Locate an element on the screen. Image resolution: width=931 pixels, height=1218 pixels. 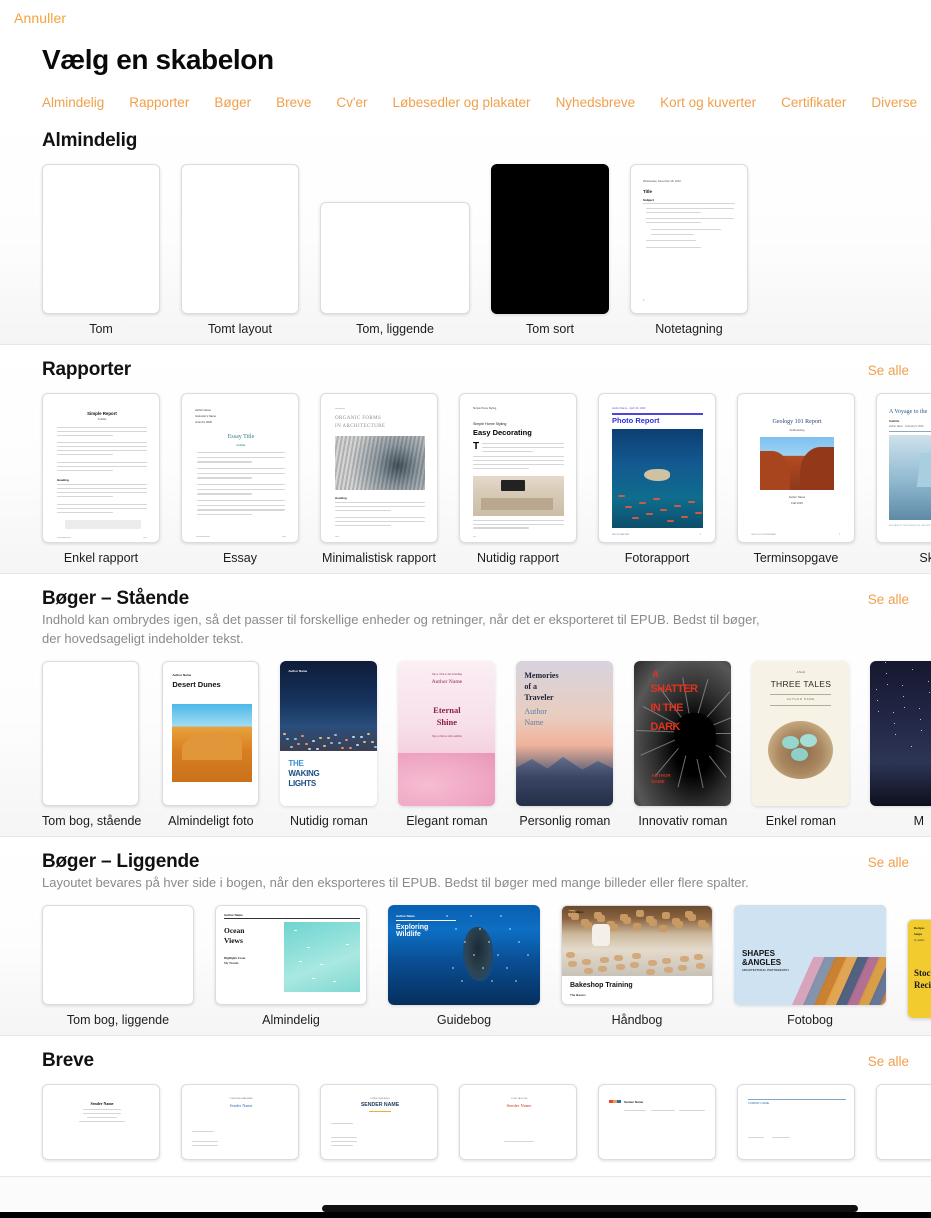
template-thumbnail: RecipesSoupsby AuthorStockRecipes is located at coordinates (919, 968).